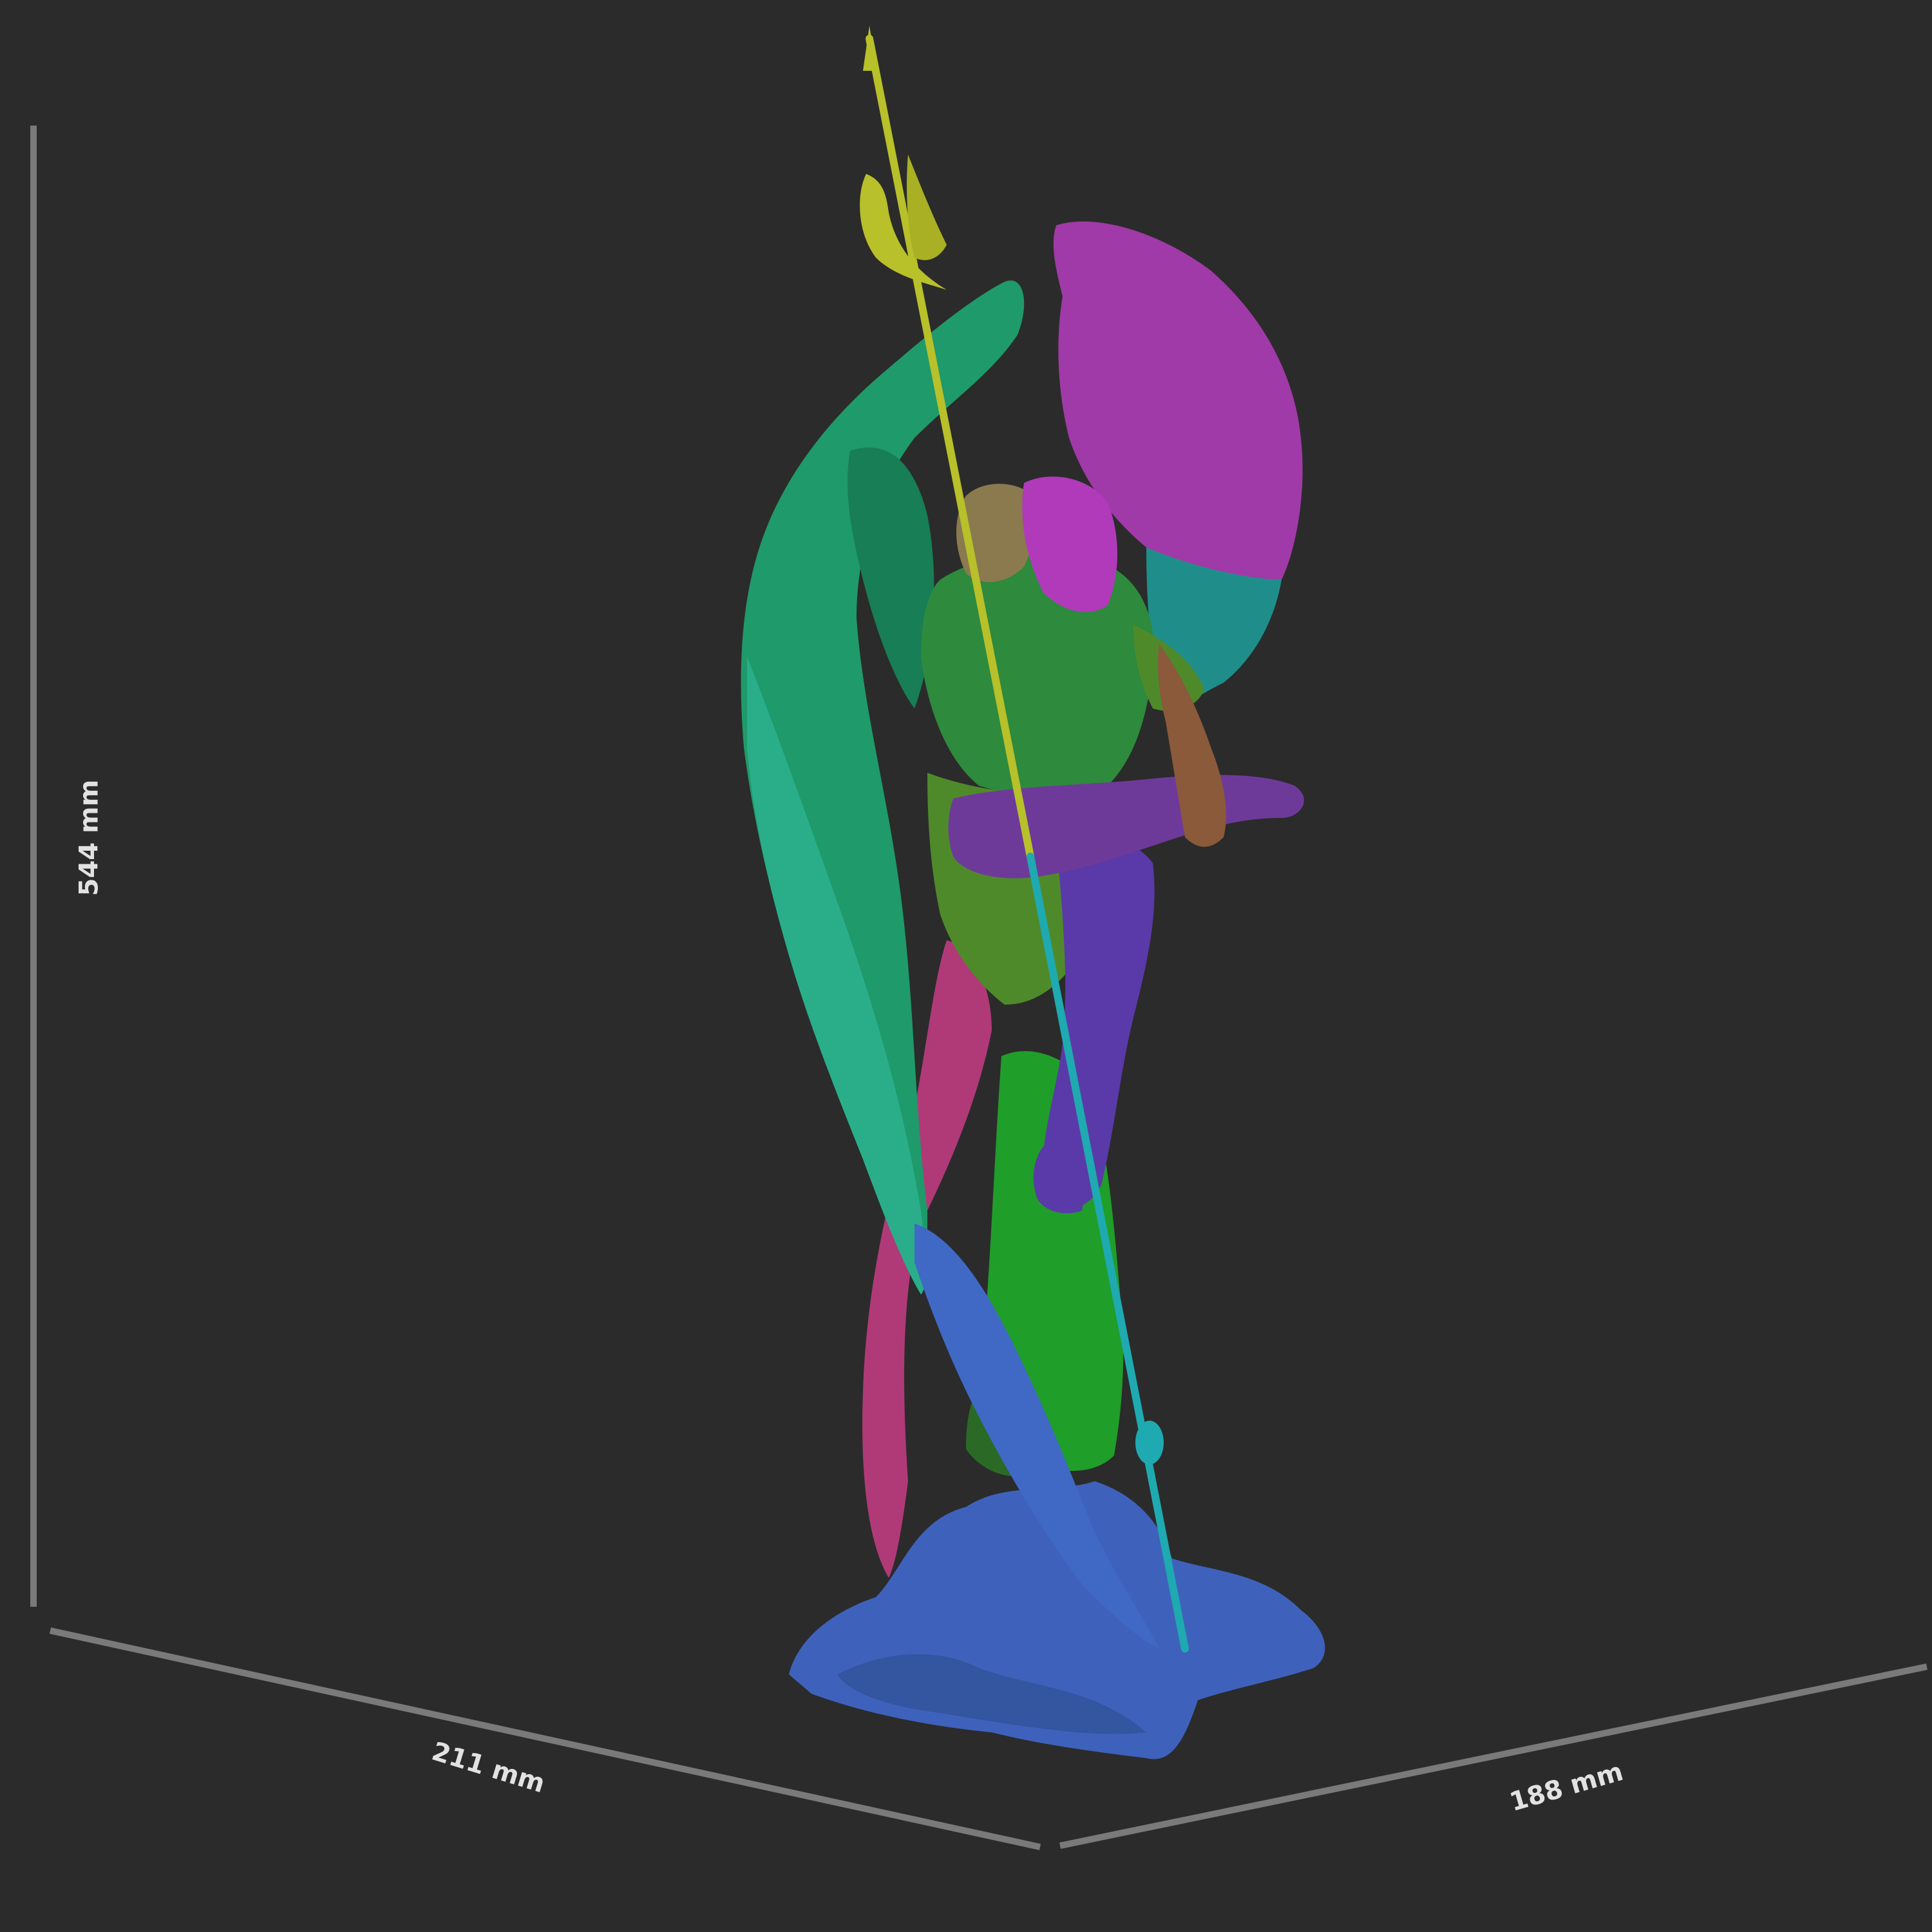 This screenshot has height=1932, width=1932. What do you see at coordinates (1149, 1442) in the screenshot?
I see `spear-pommel` at bounding box center [1149, 1442].